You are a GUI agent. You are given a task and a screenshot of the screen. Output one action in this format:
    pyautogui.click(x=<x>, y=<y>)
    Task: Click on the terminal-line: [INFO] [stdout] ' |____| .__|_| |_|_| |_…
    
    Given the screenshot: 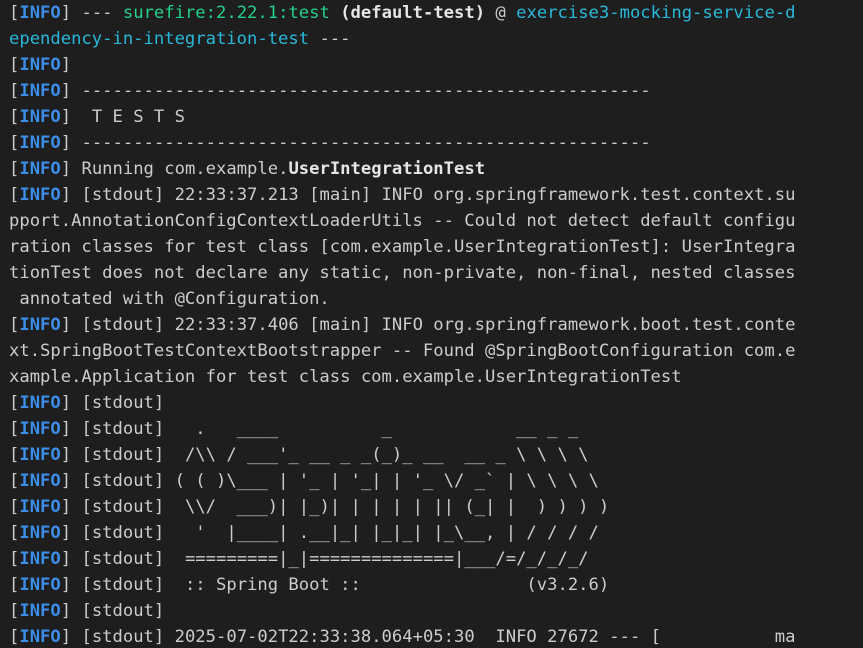 What is the action you would take?
    pyautogui.click(x=436, y=533)
    